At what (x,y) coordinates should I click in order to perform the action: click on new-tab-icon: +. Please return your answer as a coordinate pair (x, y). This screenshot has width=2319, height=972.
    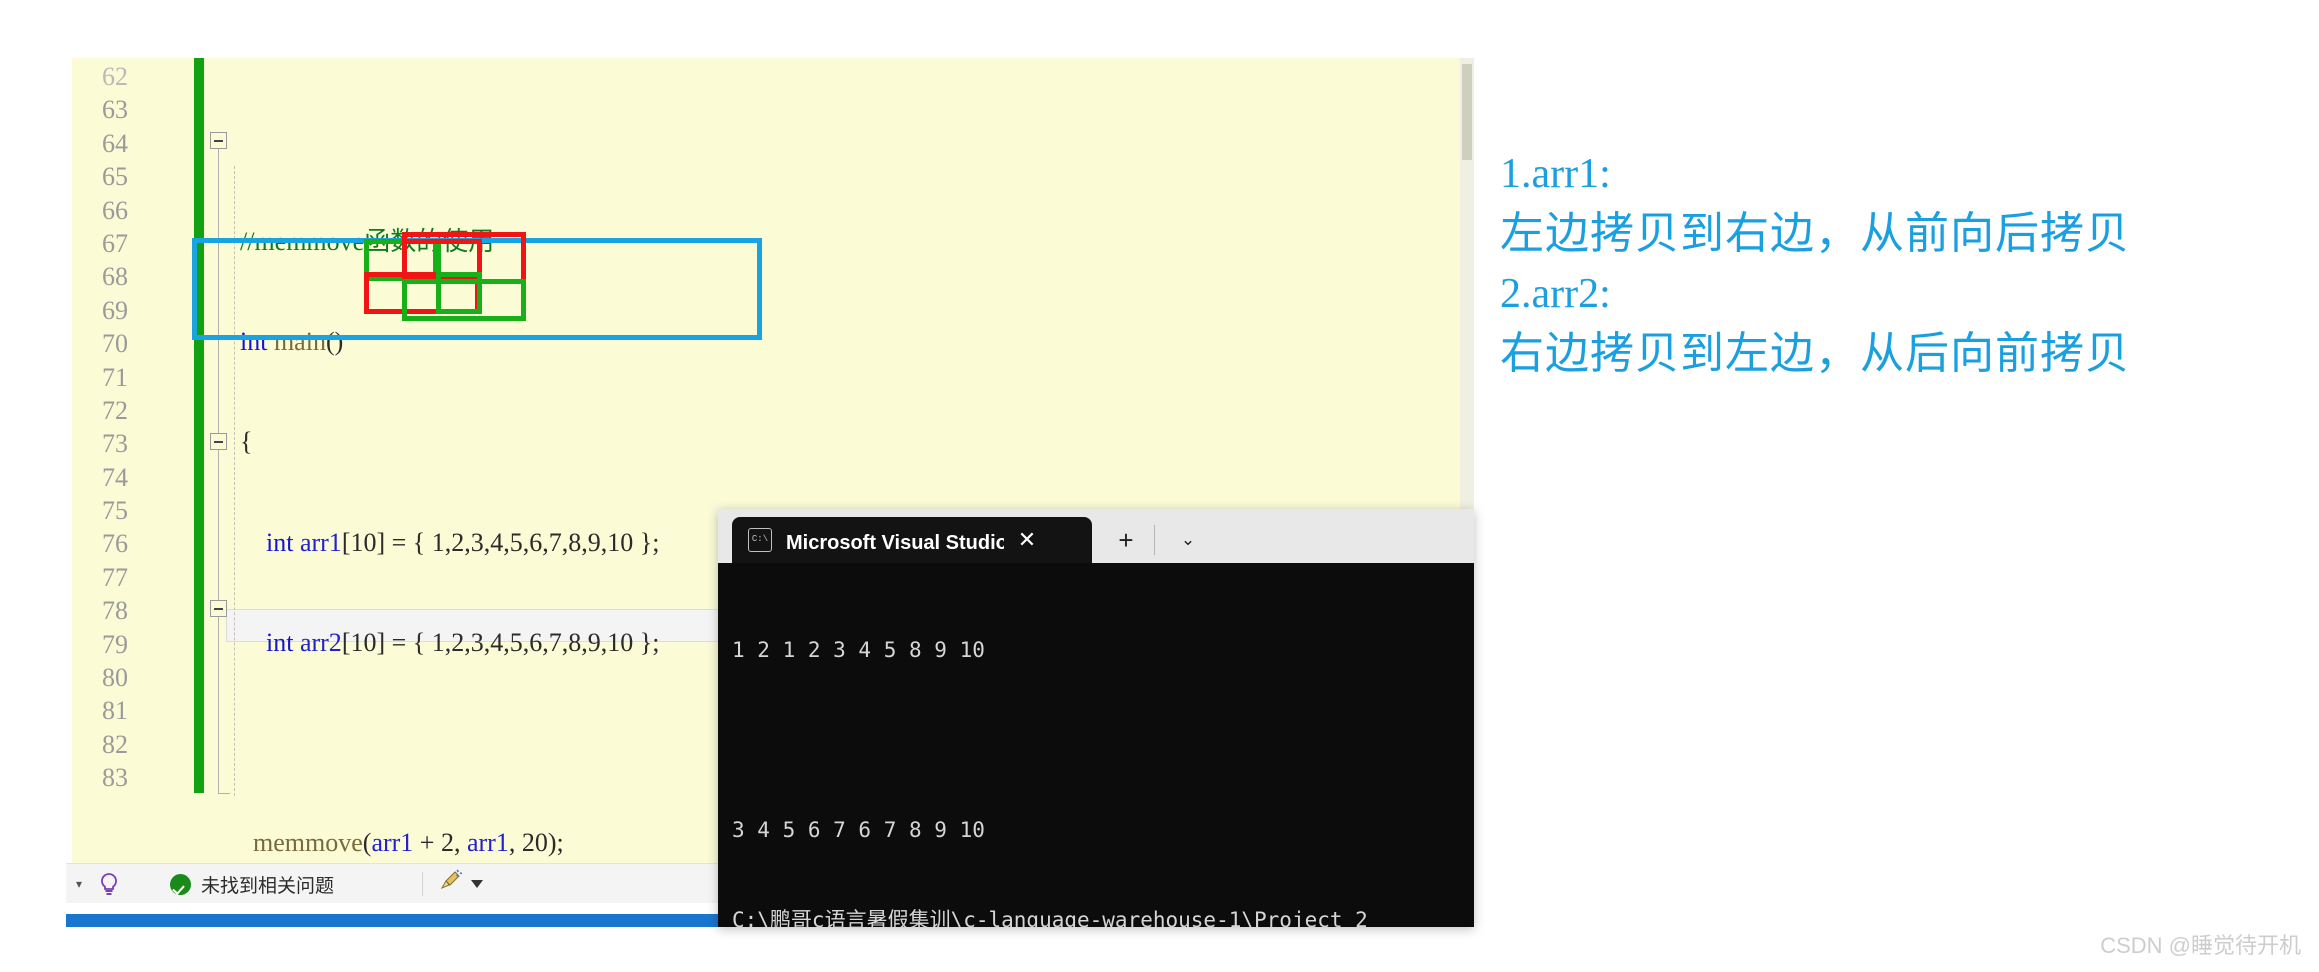
    Looking at the image, I should click on (1126, 540).